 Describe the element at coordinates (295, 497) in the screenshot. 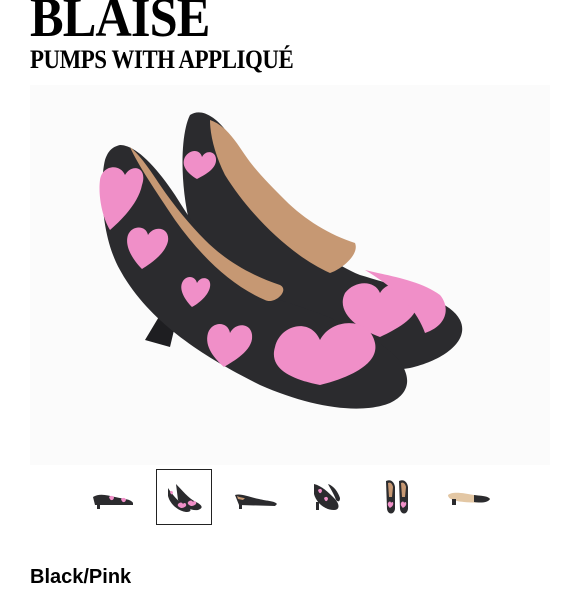

I see `thumbnail-gallery` at that location.